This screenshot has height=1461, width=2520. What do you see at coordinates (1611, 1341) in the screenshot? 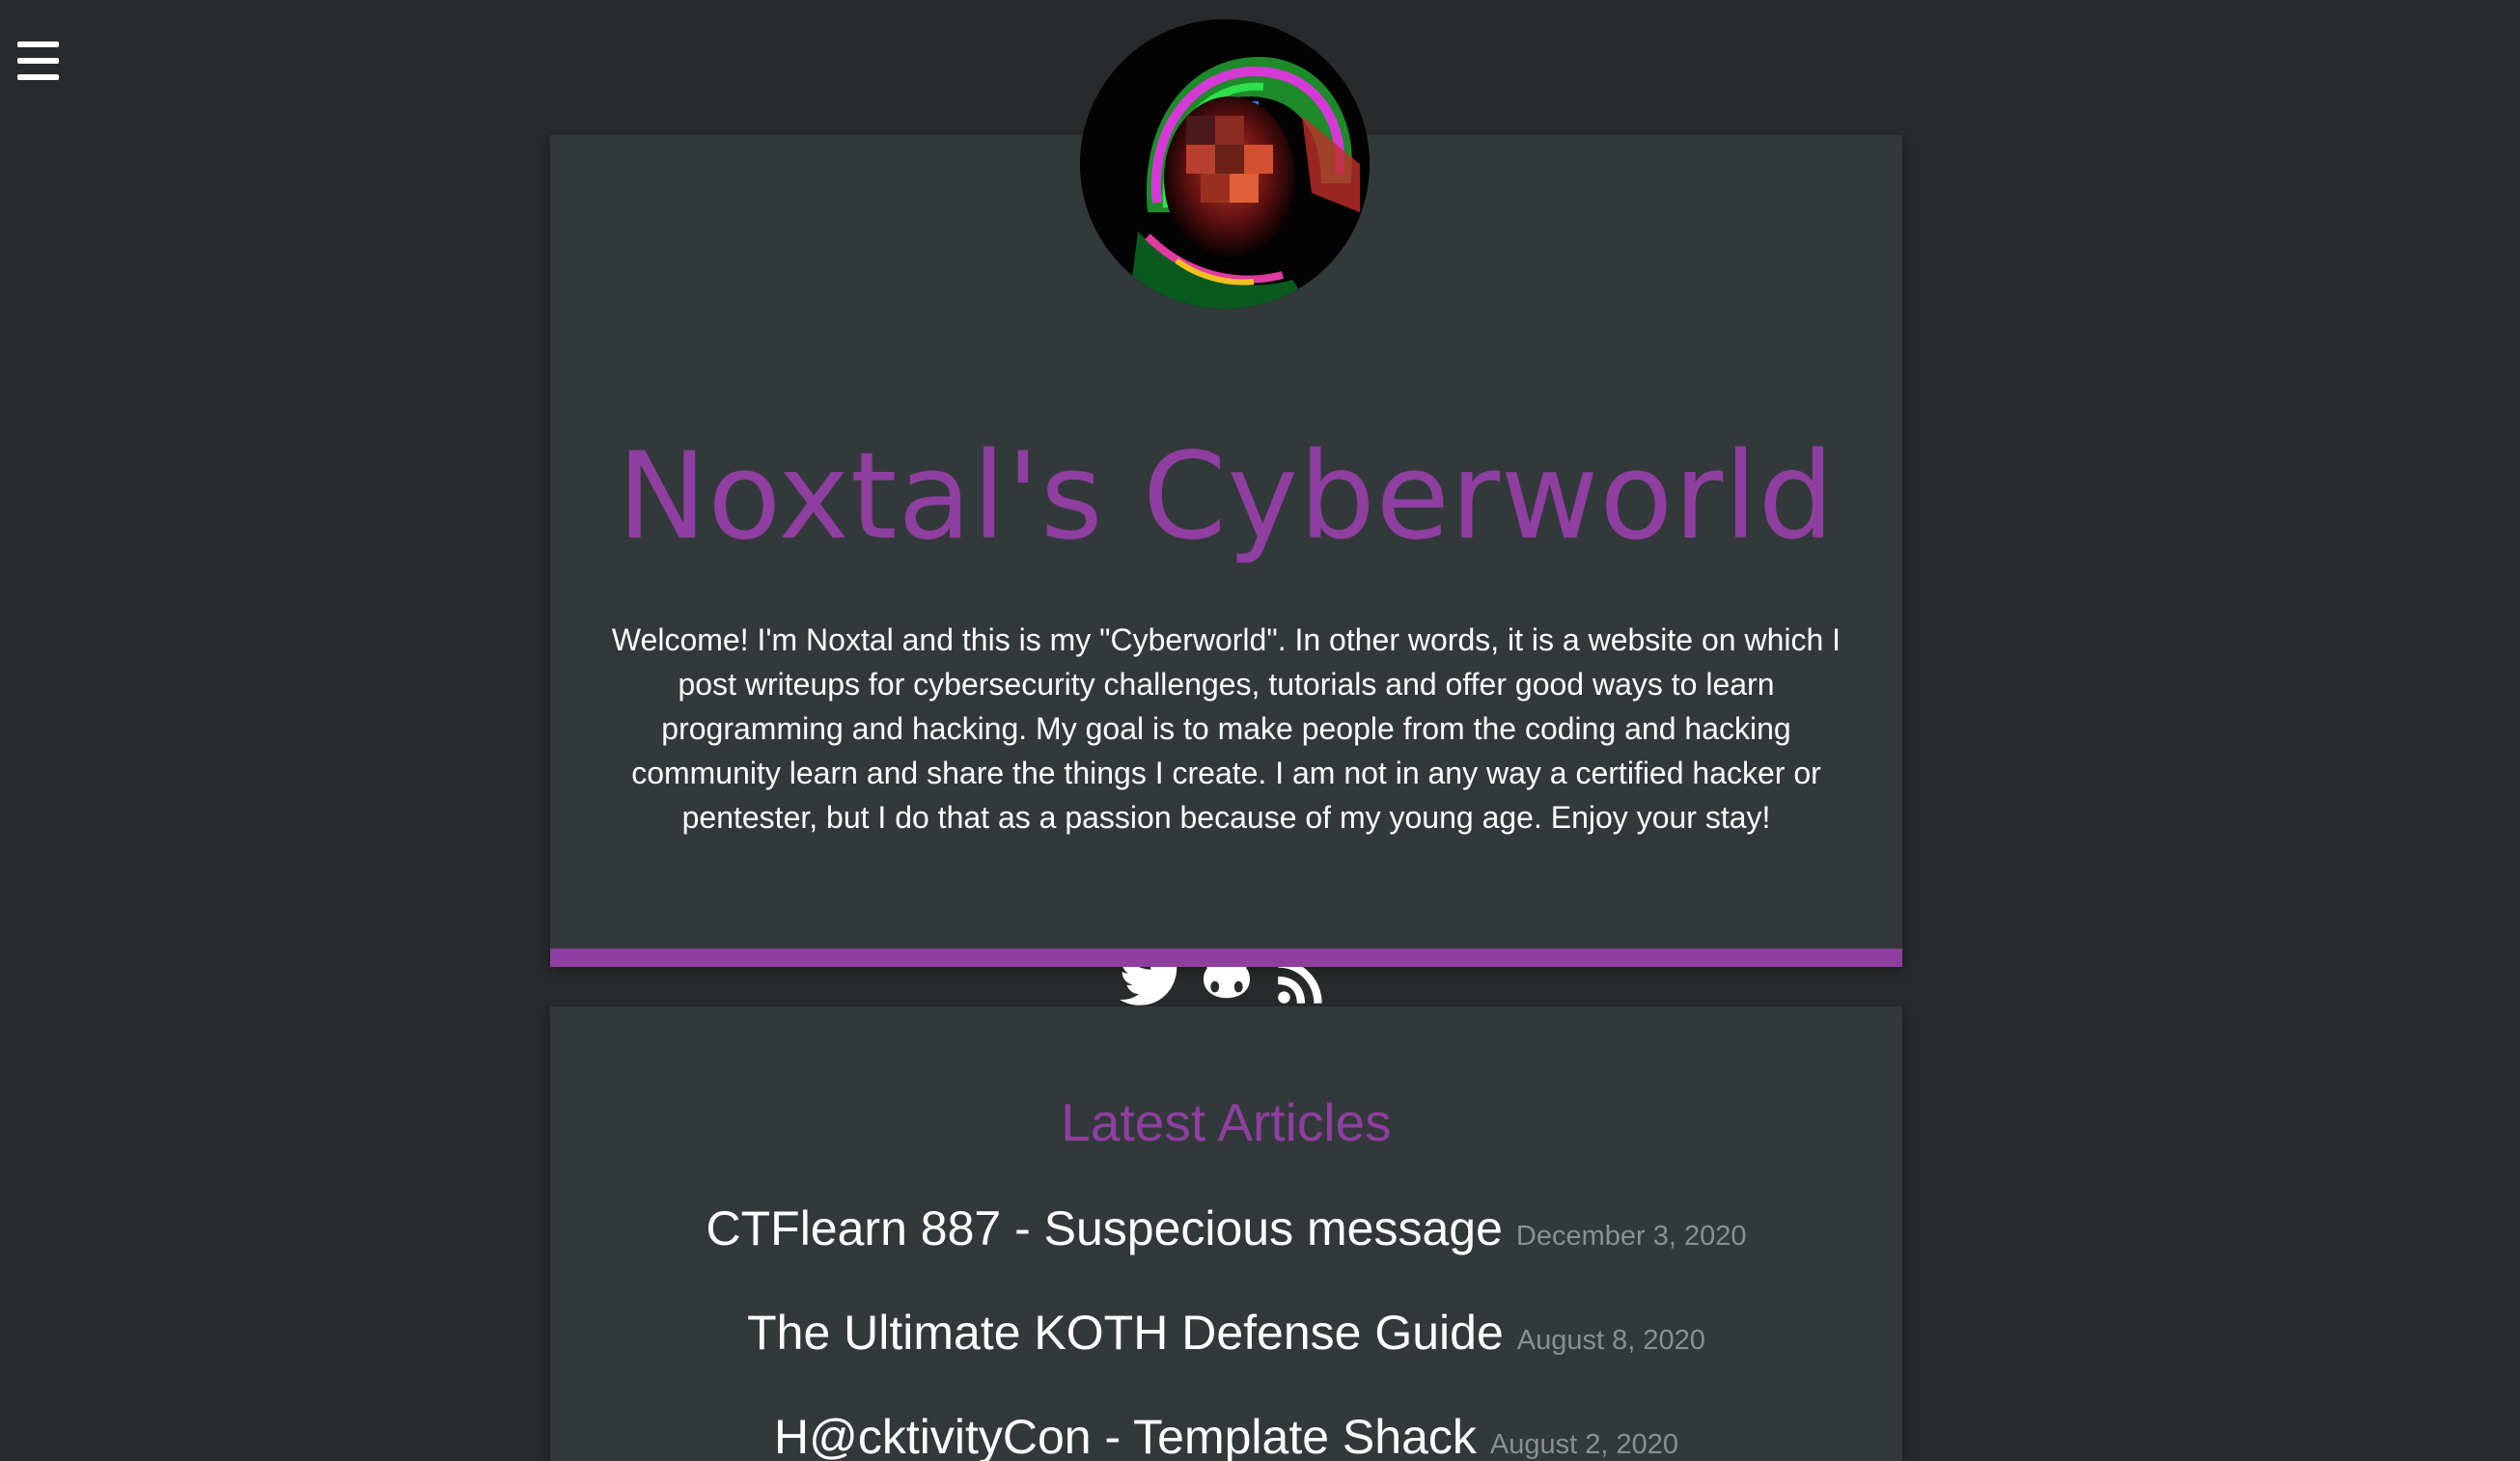
I see `article-date: August 8, 2020` at bounding box center [1611, 1341].